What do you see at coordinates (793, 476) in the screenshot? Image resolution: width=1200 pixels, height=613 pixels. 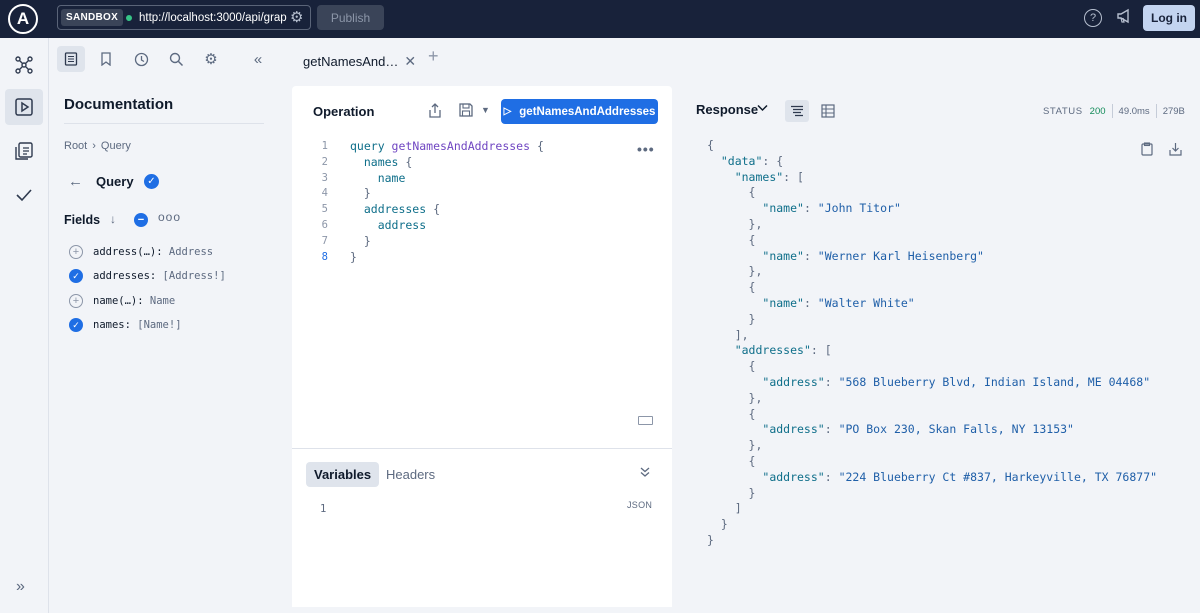 I see `json-token: "address"` at bounding box center [793, 476].